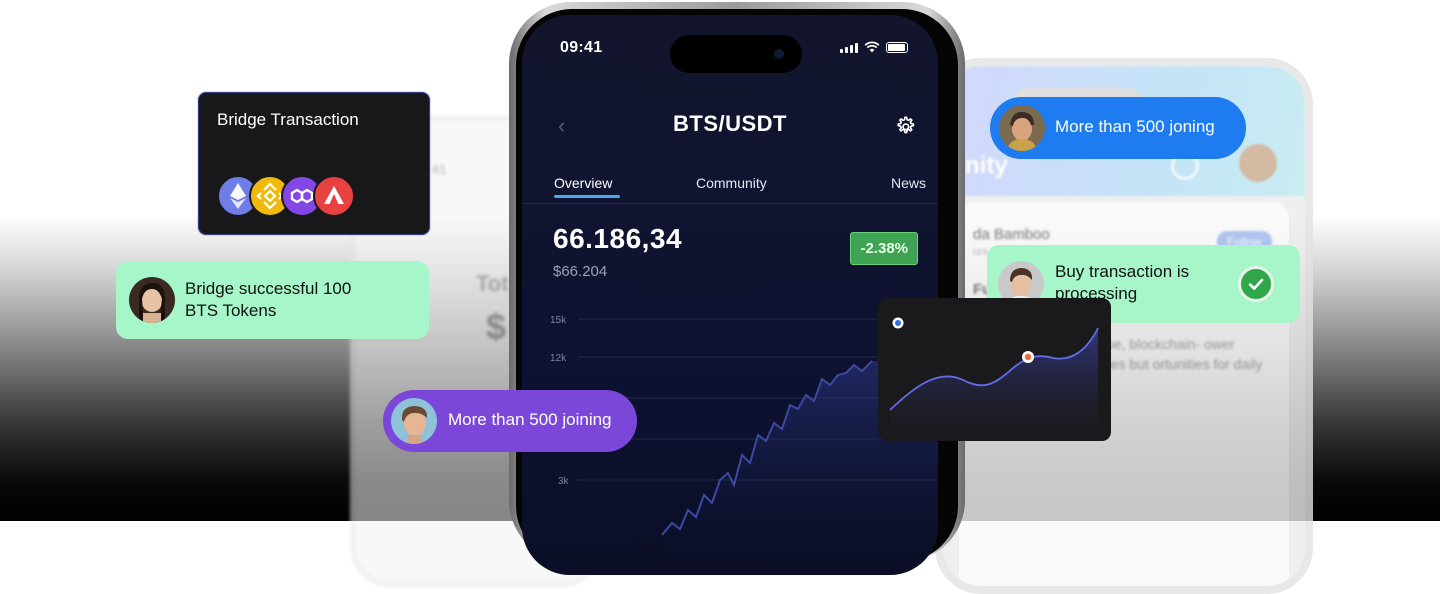  Describe the element at coordinates (849, 48) in the screenshot. I see `signal-icon` at that location.